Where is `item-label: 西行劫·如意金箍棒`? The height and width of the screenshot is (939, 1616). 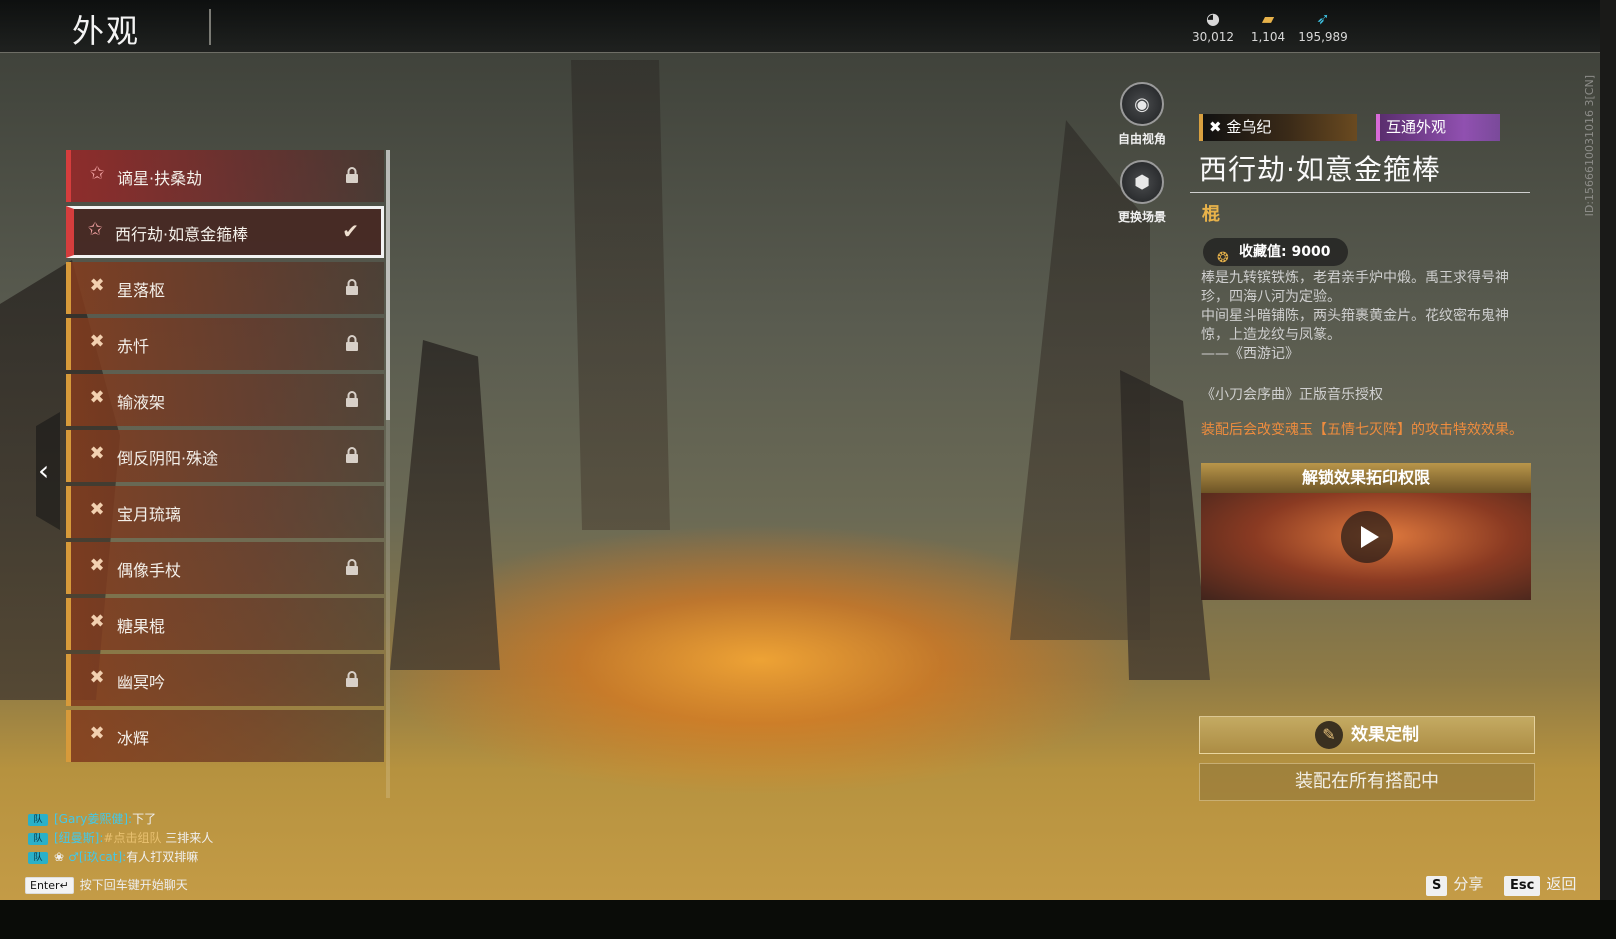 item-label: 西行劫·如意金箍棒 is located at coordinates (182, 234).